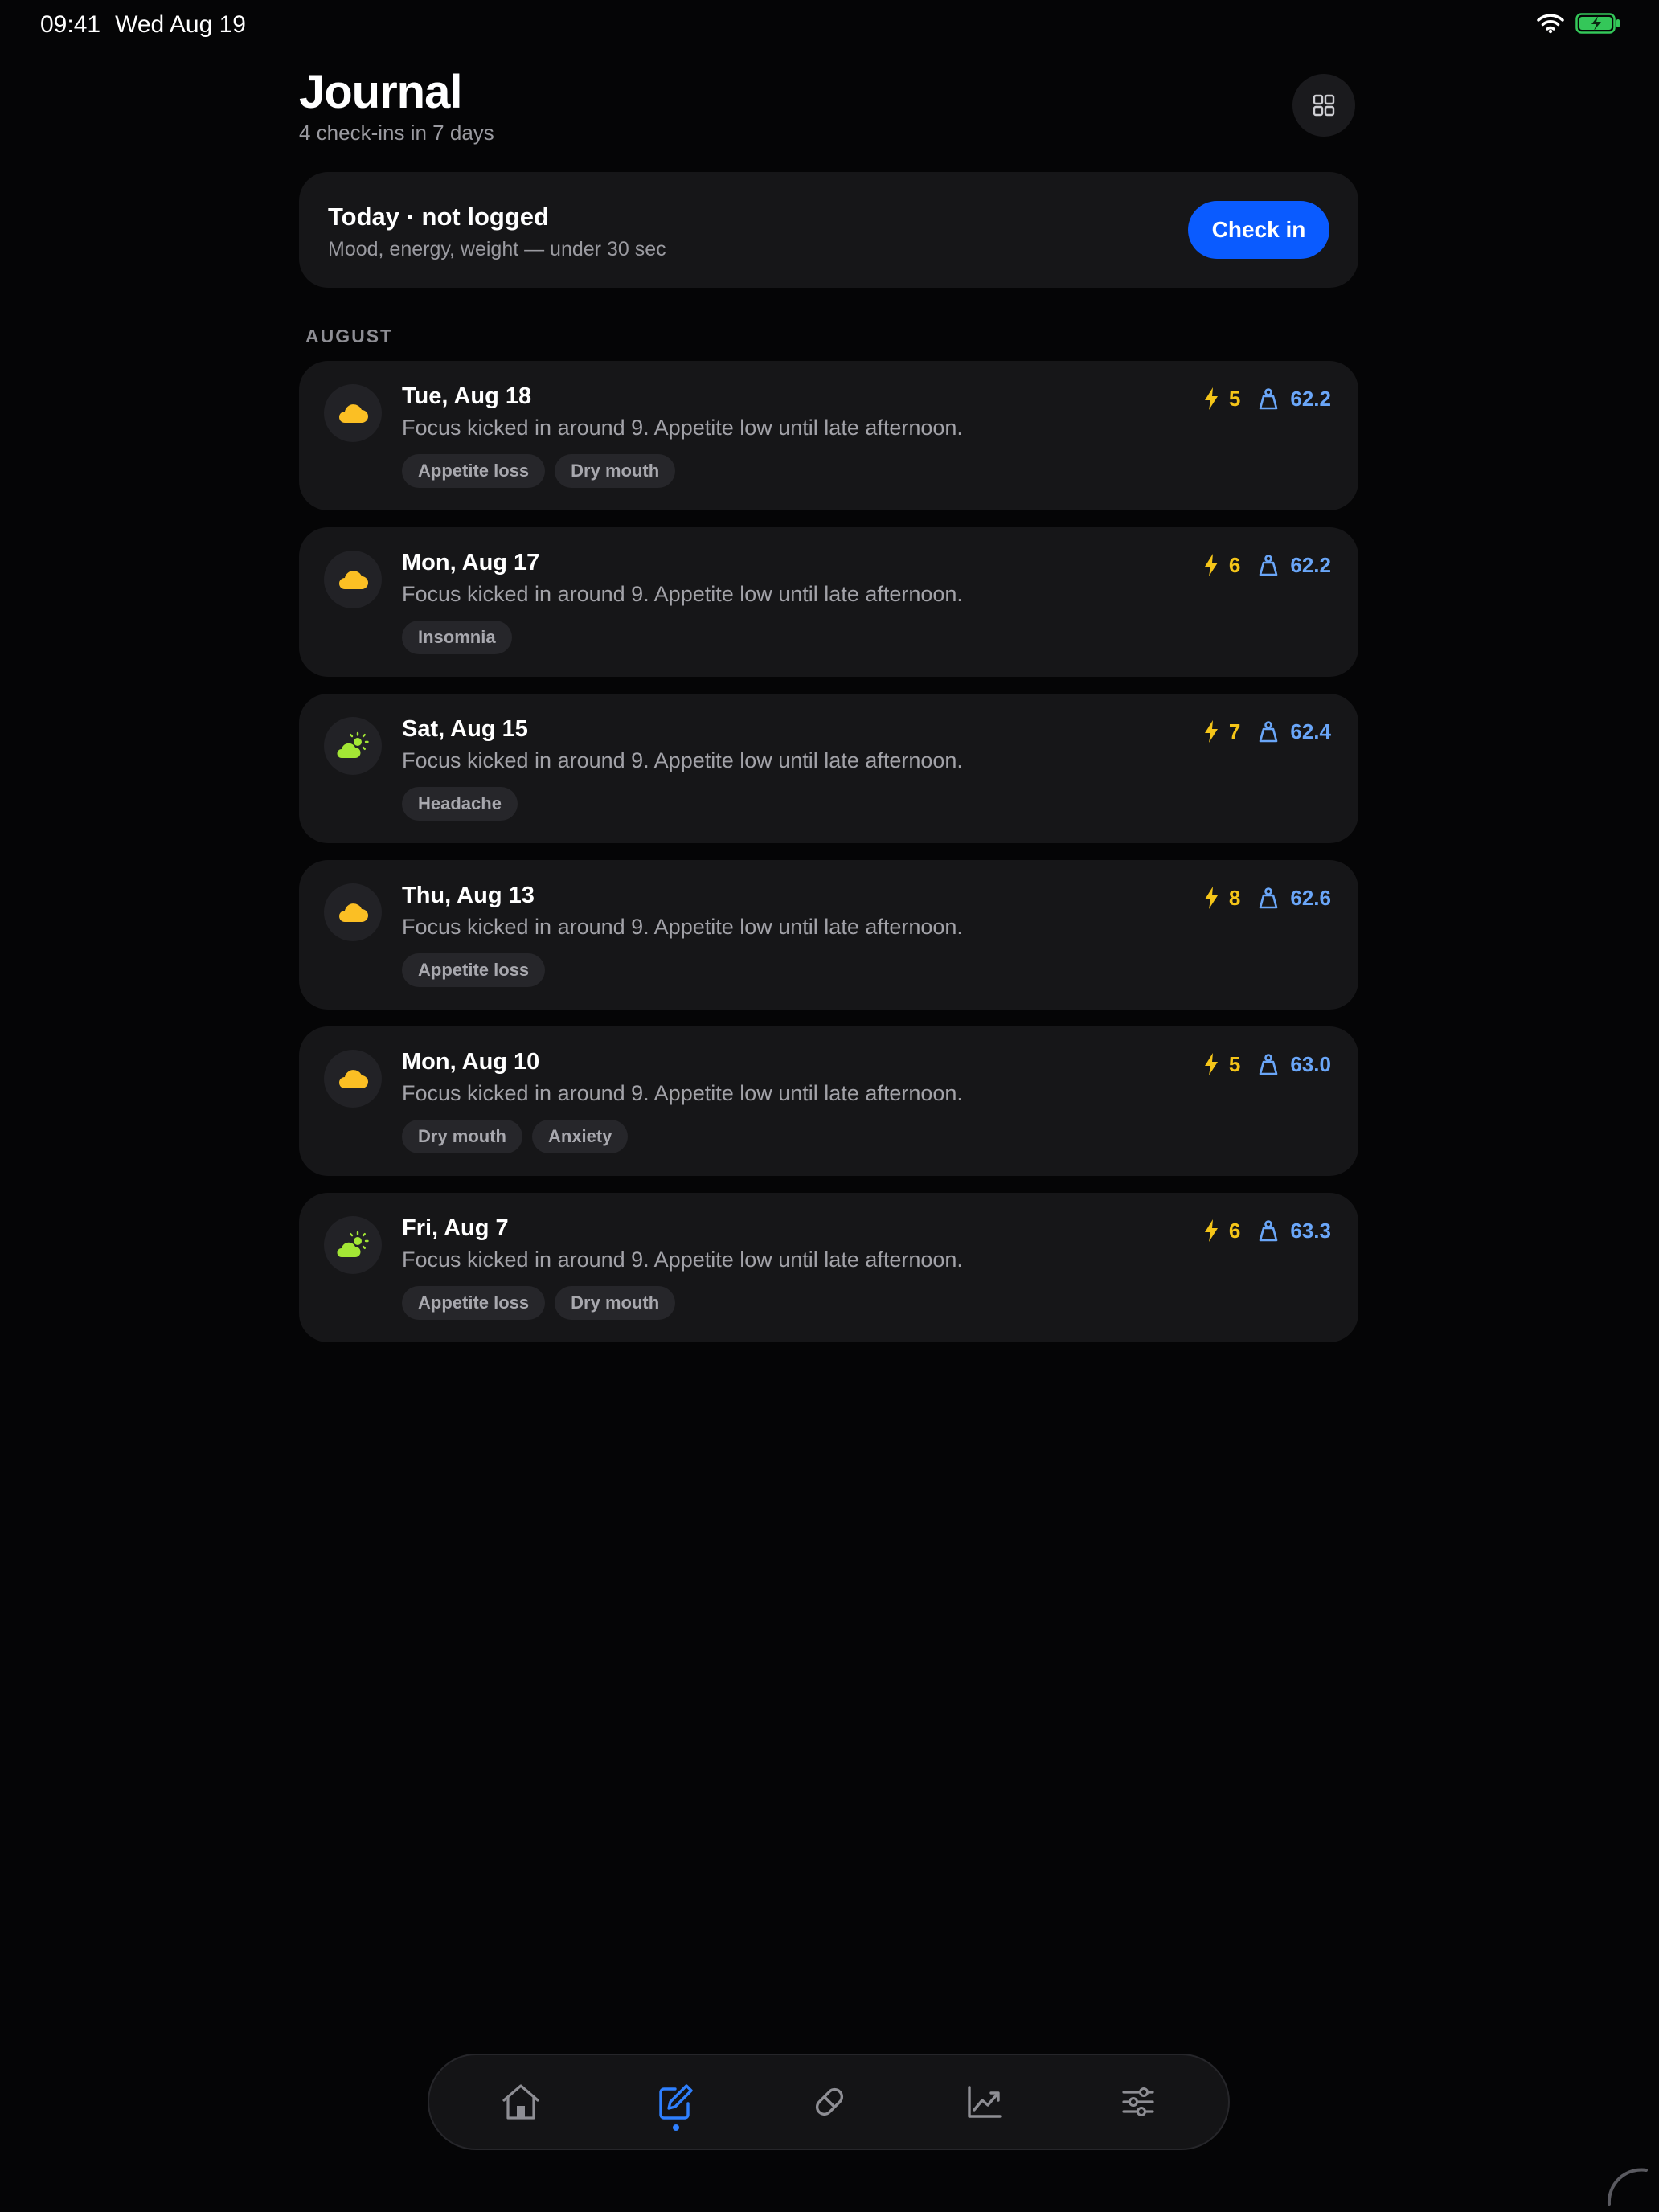 This screenshot has width=1659, height=2212. I want to click on grid-icon, so click(1324, 105).